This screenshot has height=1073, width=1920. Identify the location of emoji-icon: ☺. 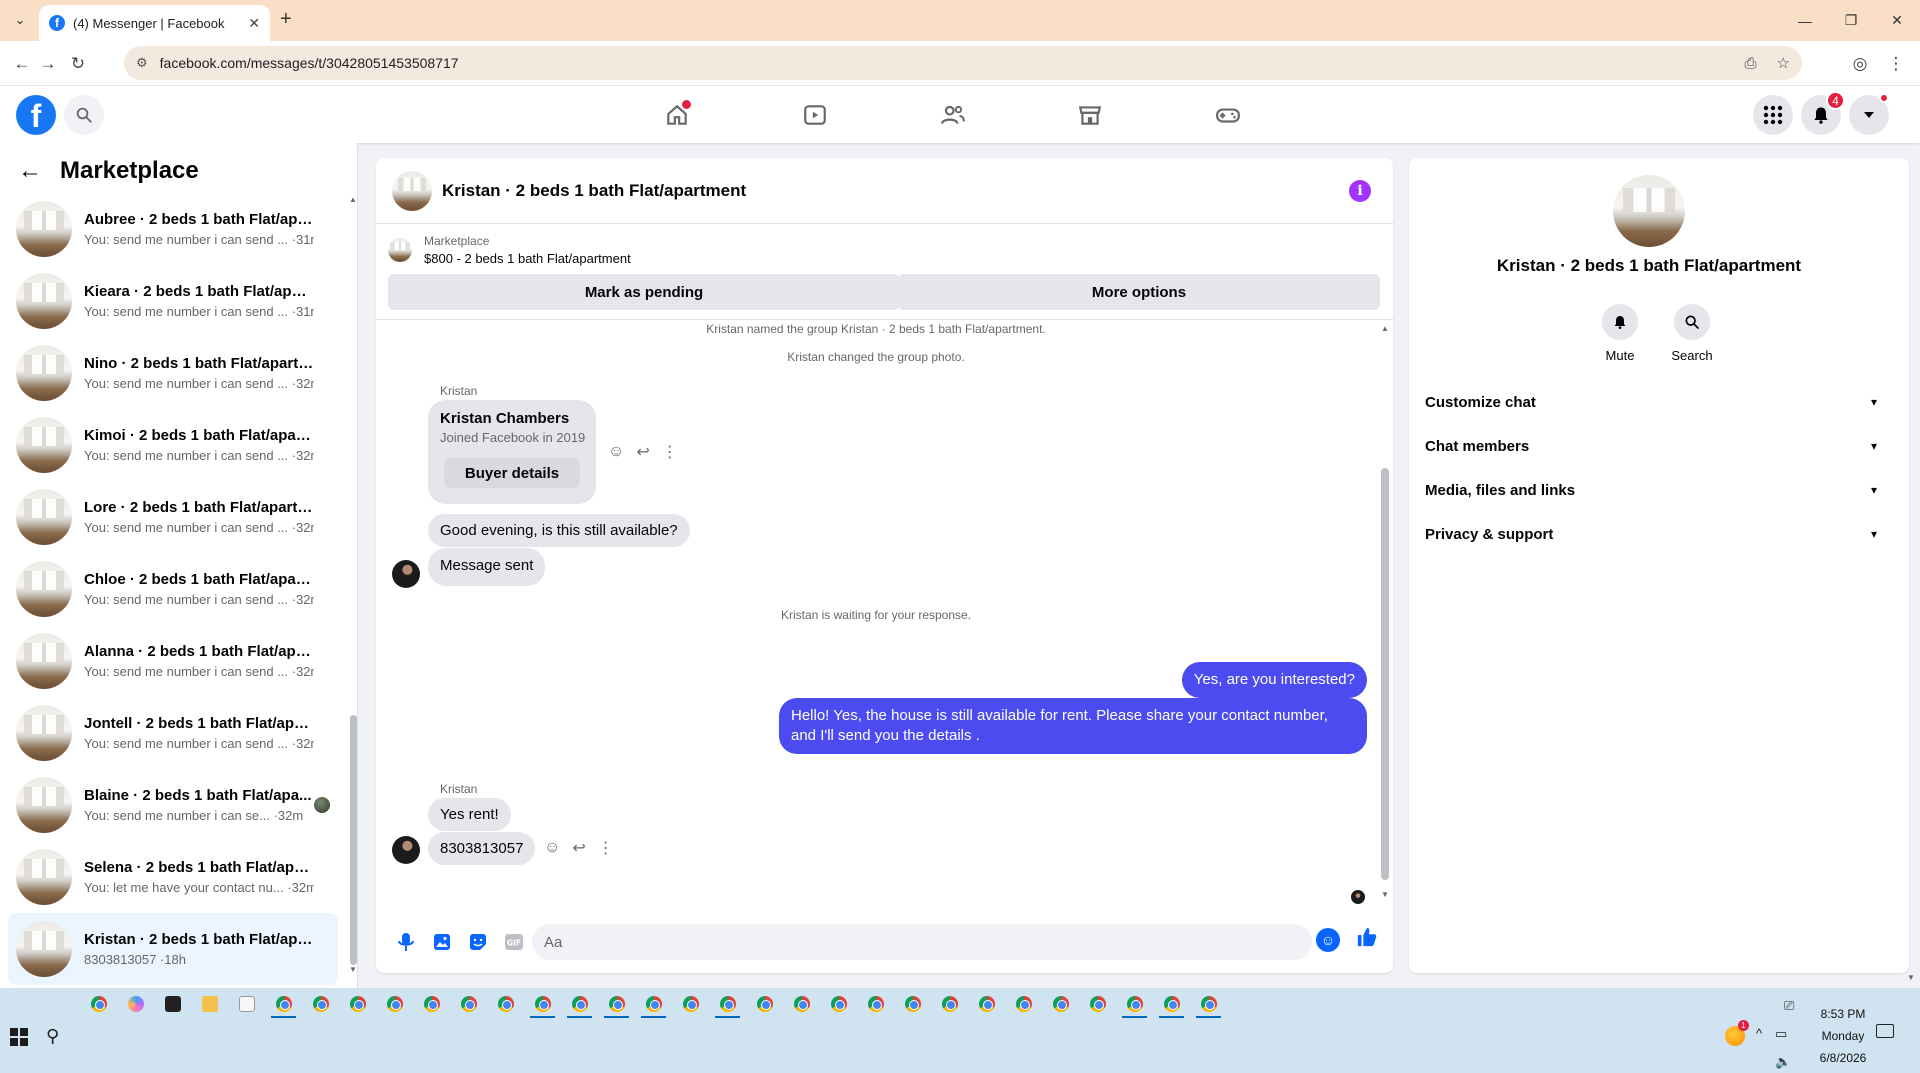
(1328, 940).